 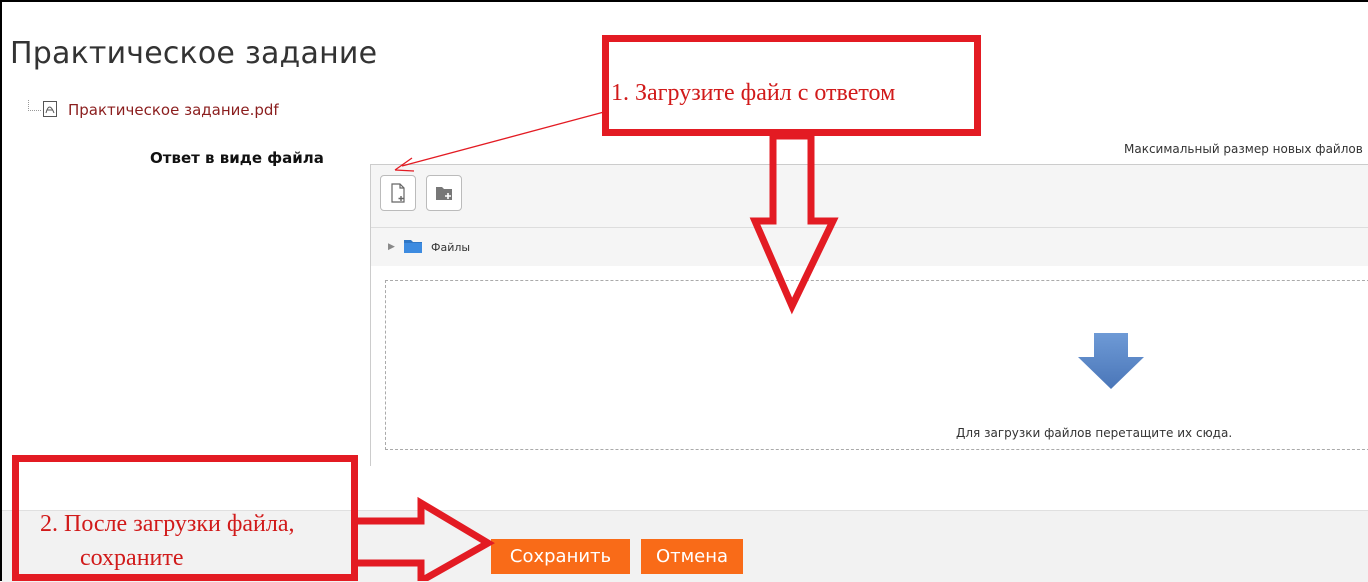 What do you see at coordinates (34, 105) in the screenshot?
I see `tree-connector` at bounding box center [34, 105].